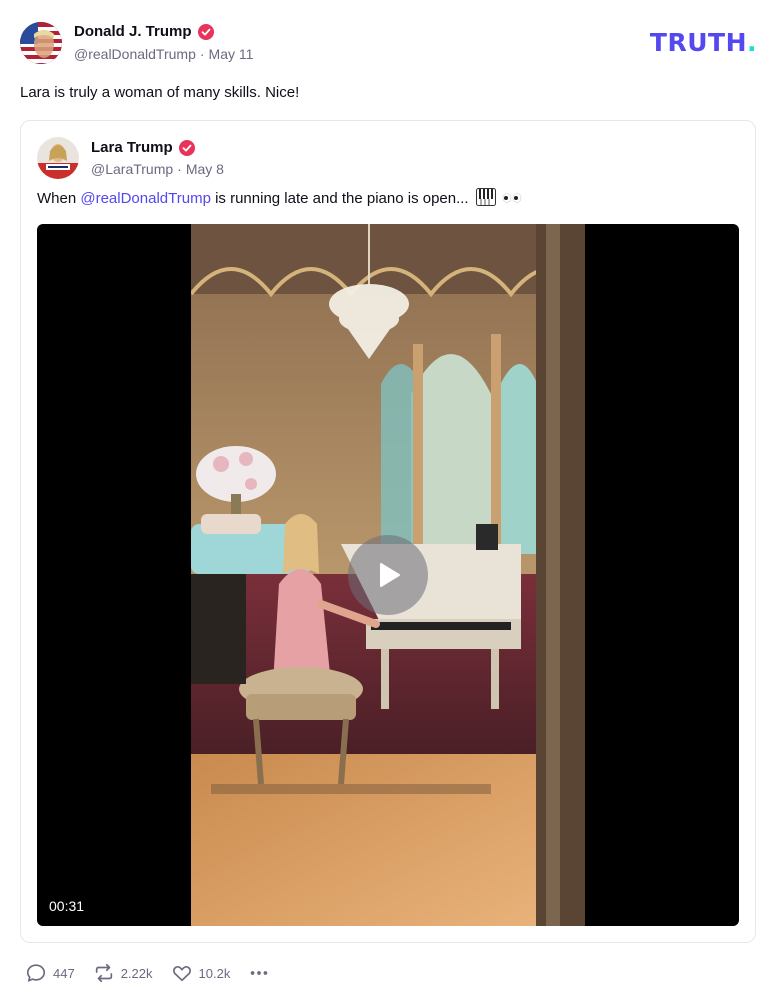 This screenshot has width=777, height=1005. What do you see at coordinates (214, 973) in the screenshot?
I see `like-count: 10.2k` at bounding box center [214, 973].